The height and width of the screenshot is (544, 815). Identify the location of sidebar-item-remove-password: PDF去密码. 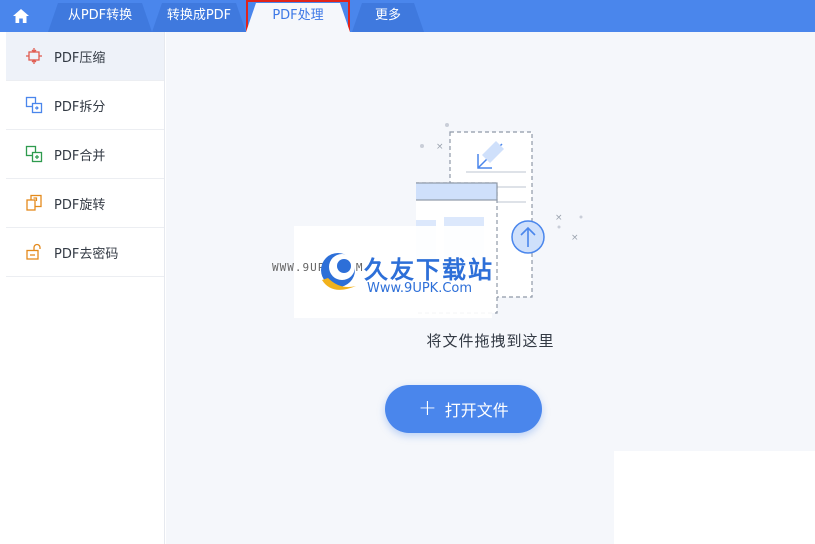
(85, 252).